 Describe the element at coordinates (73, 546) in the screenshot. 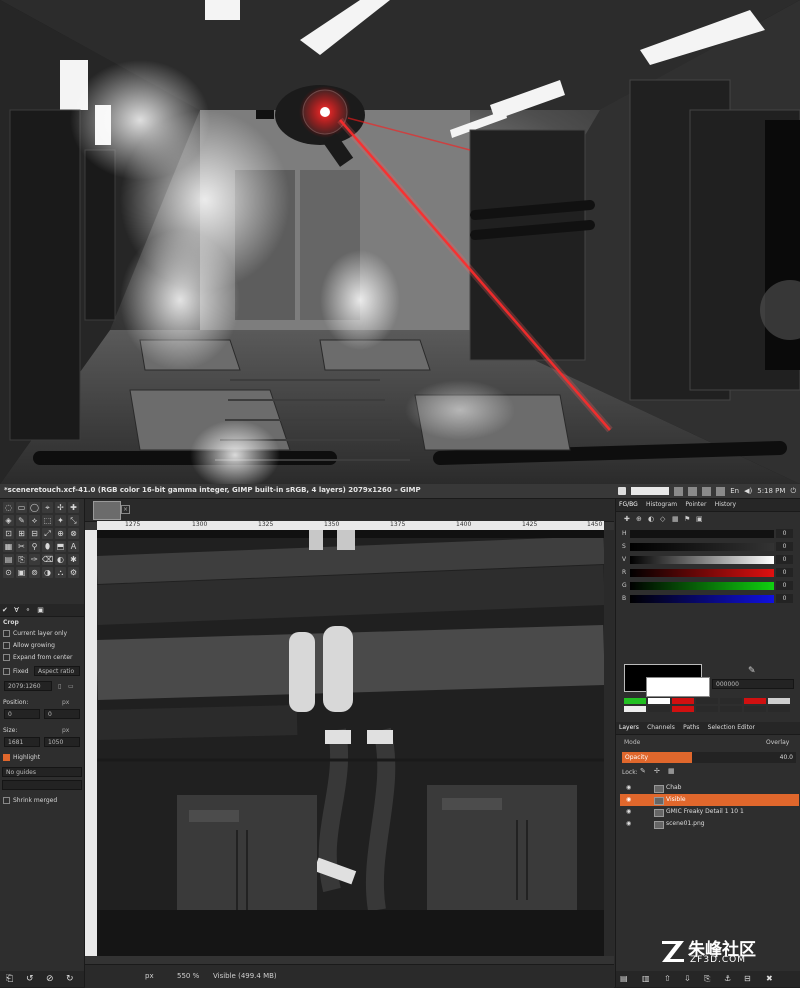

I see `tool-button: Ａ` at that location.